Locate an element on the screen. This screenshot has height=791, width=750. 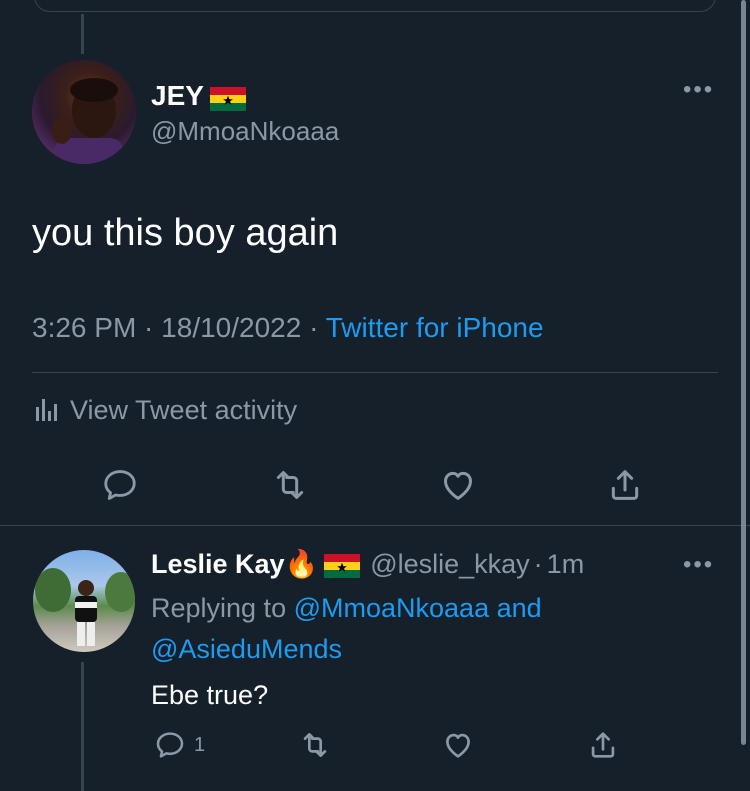
tweet-time: 3:26 PM is located at coordinates (84, 327).